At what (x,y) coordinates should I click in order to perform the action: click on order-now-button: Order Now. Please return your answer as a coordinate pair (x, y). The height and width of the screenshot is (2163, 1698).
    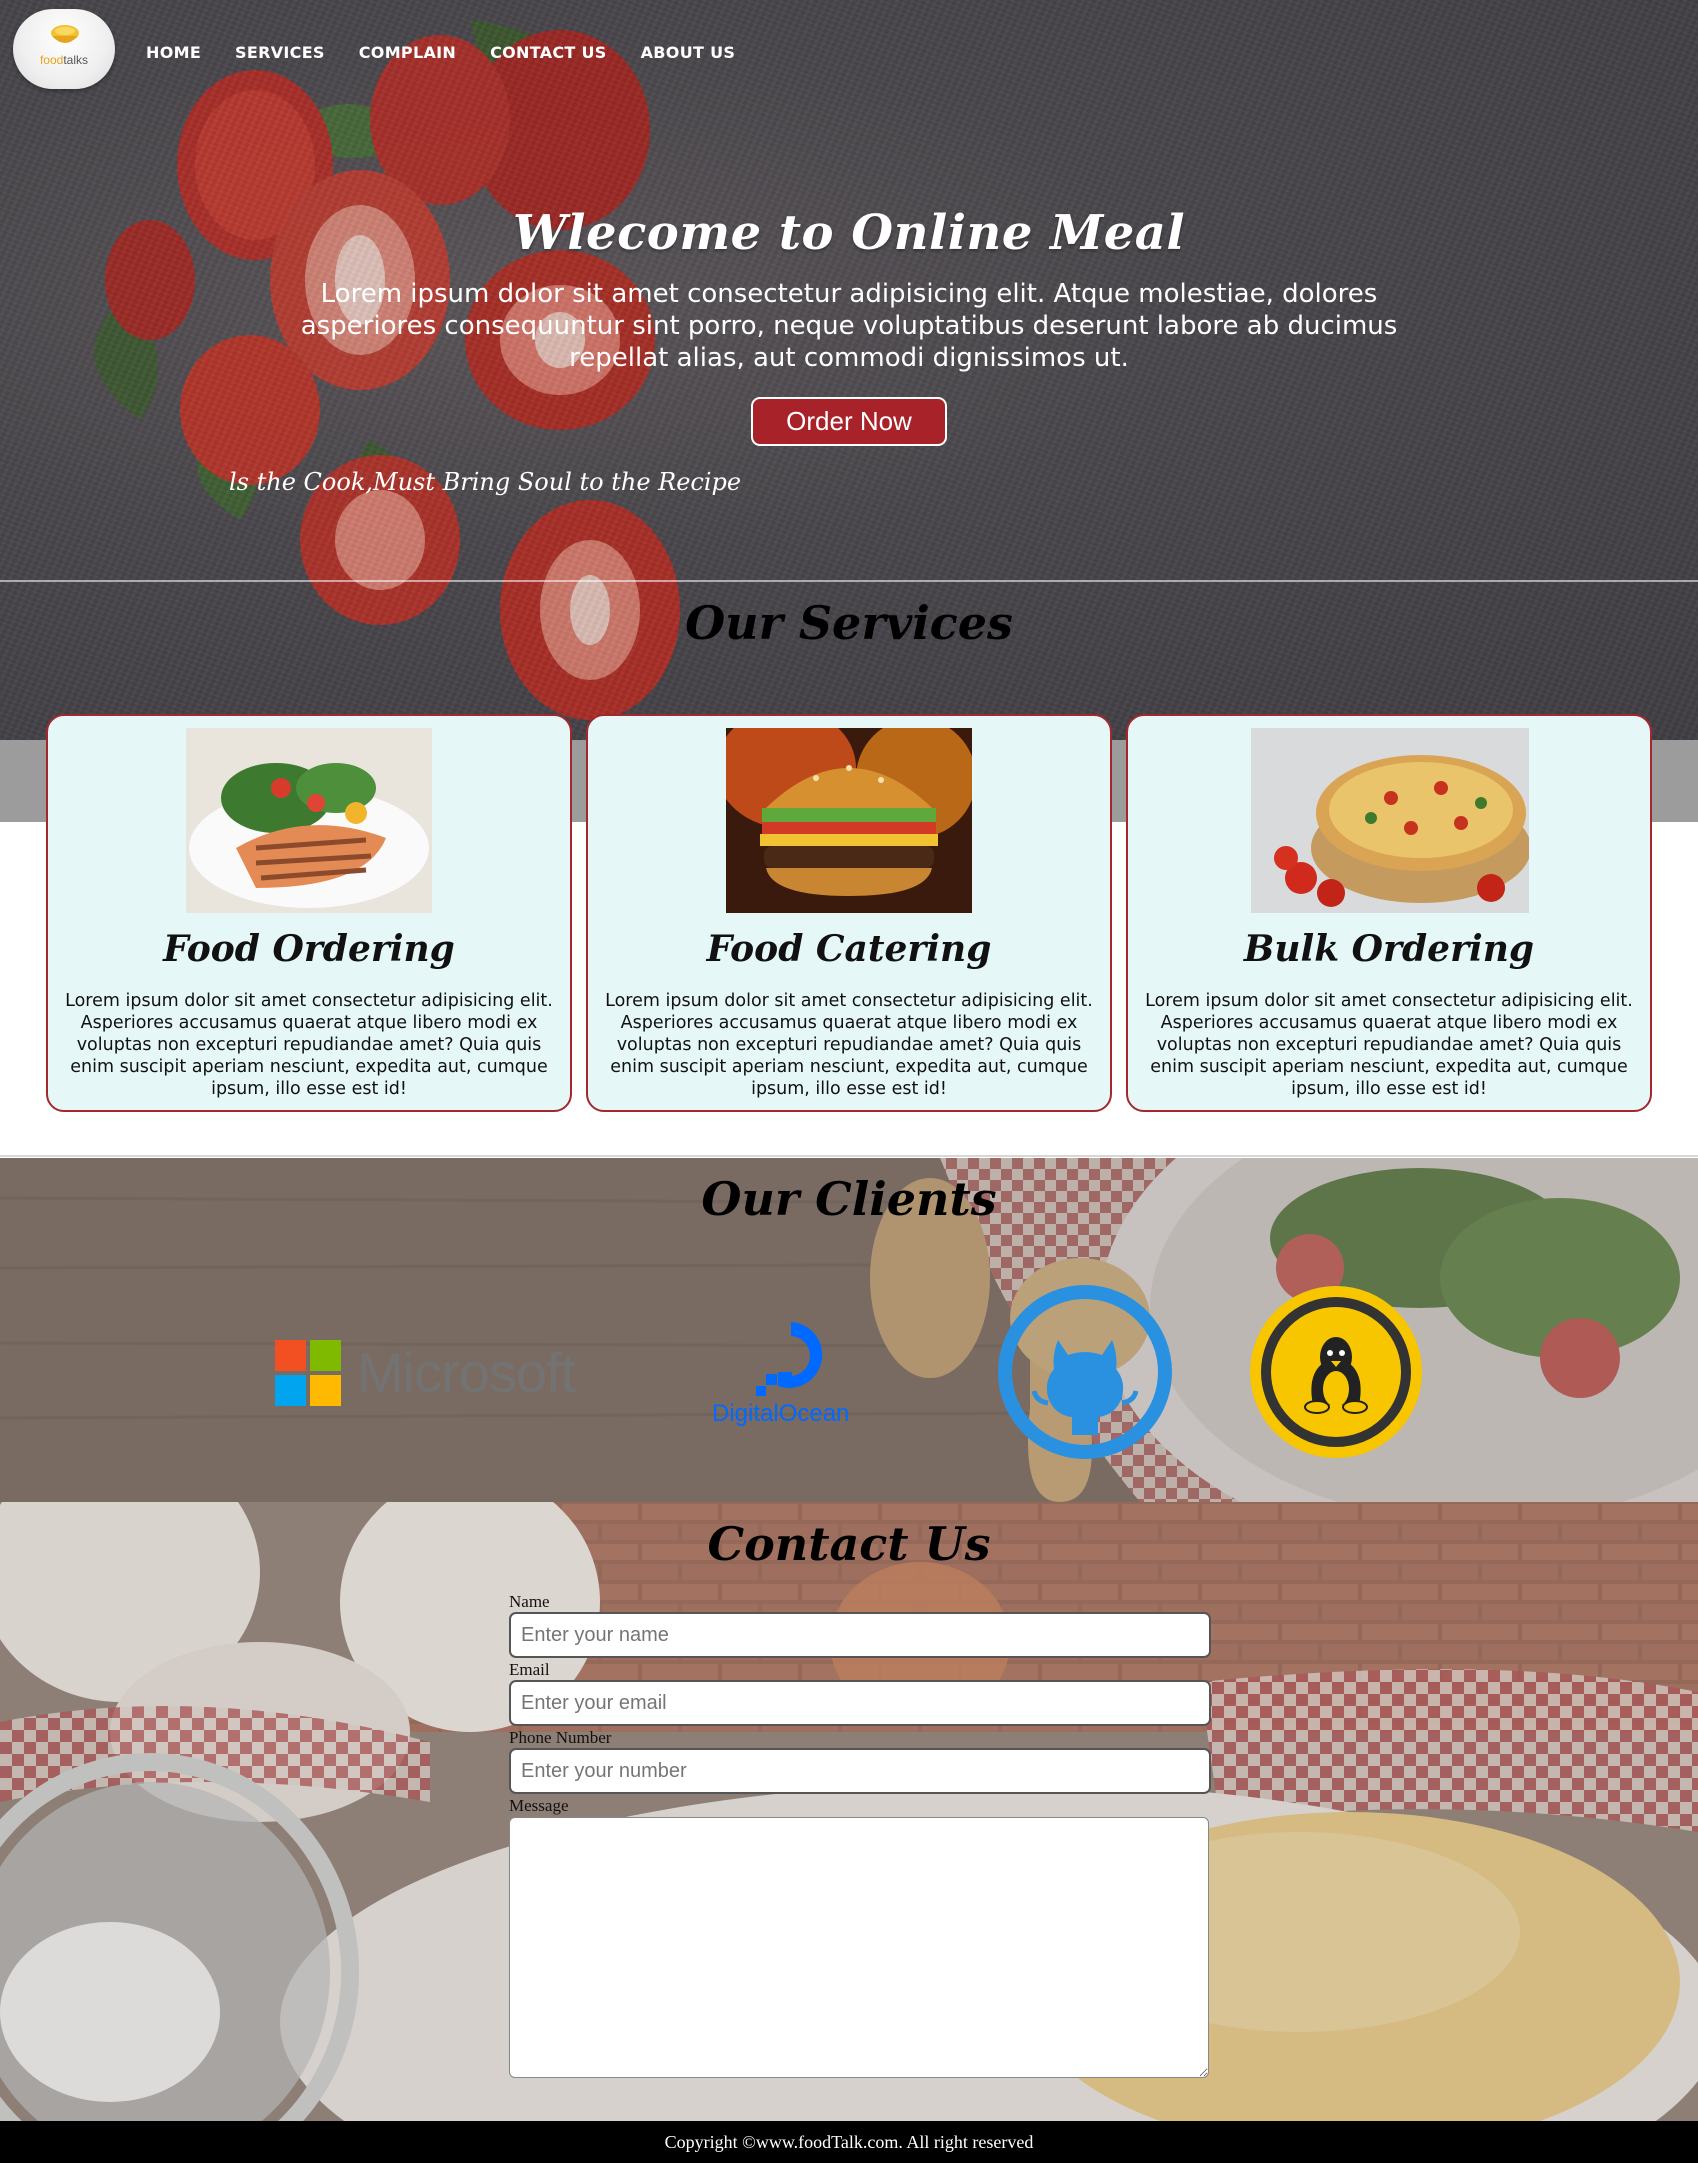
    Looking at the image, I should click on (849, 421).